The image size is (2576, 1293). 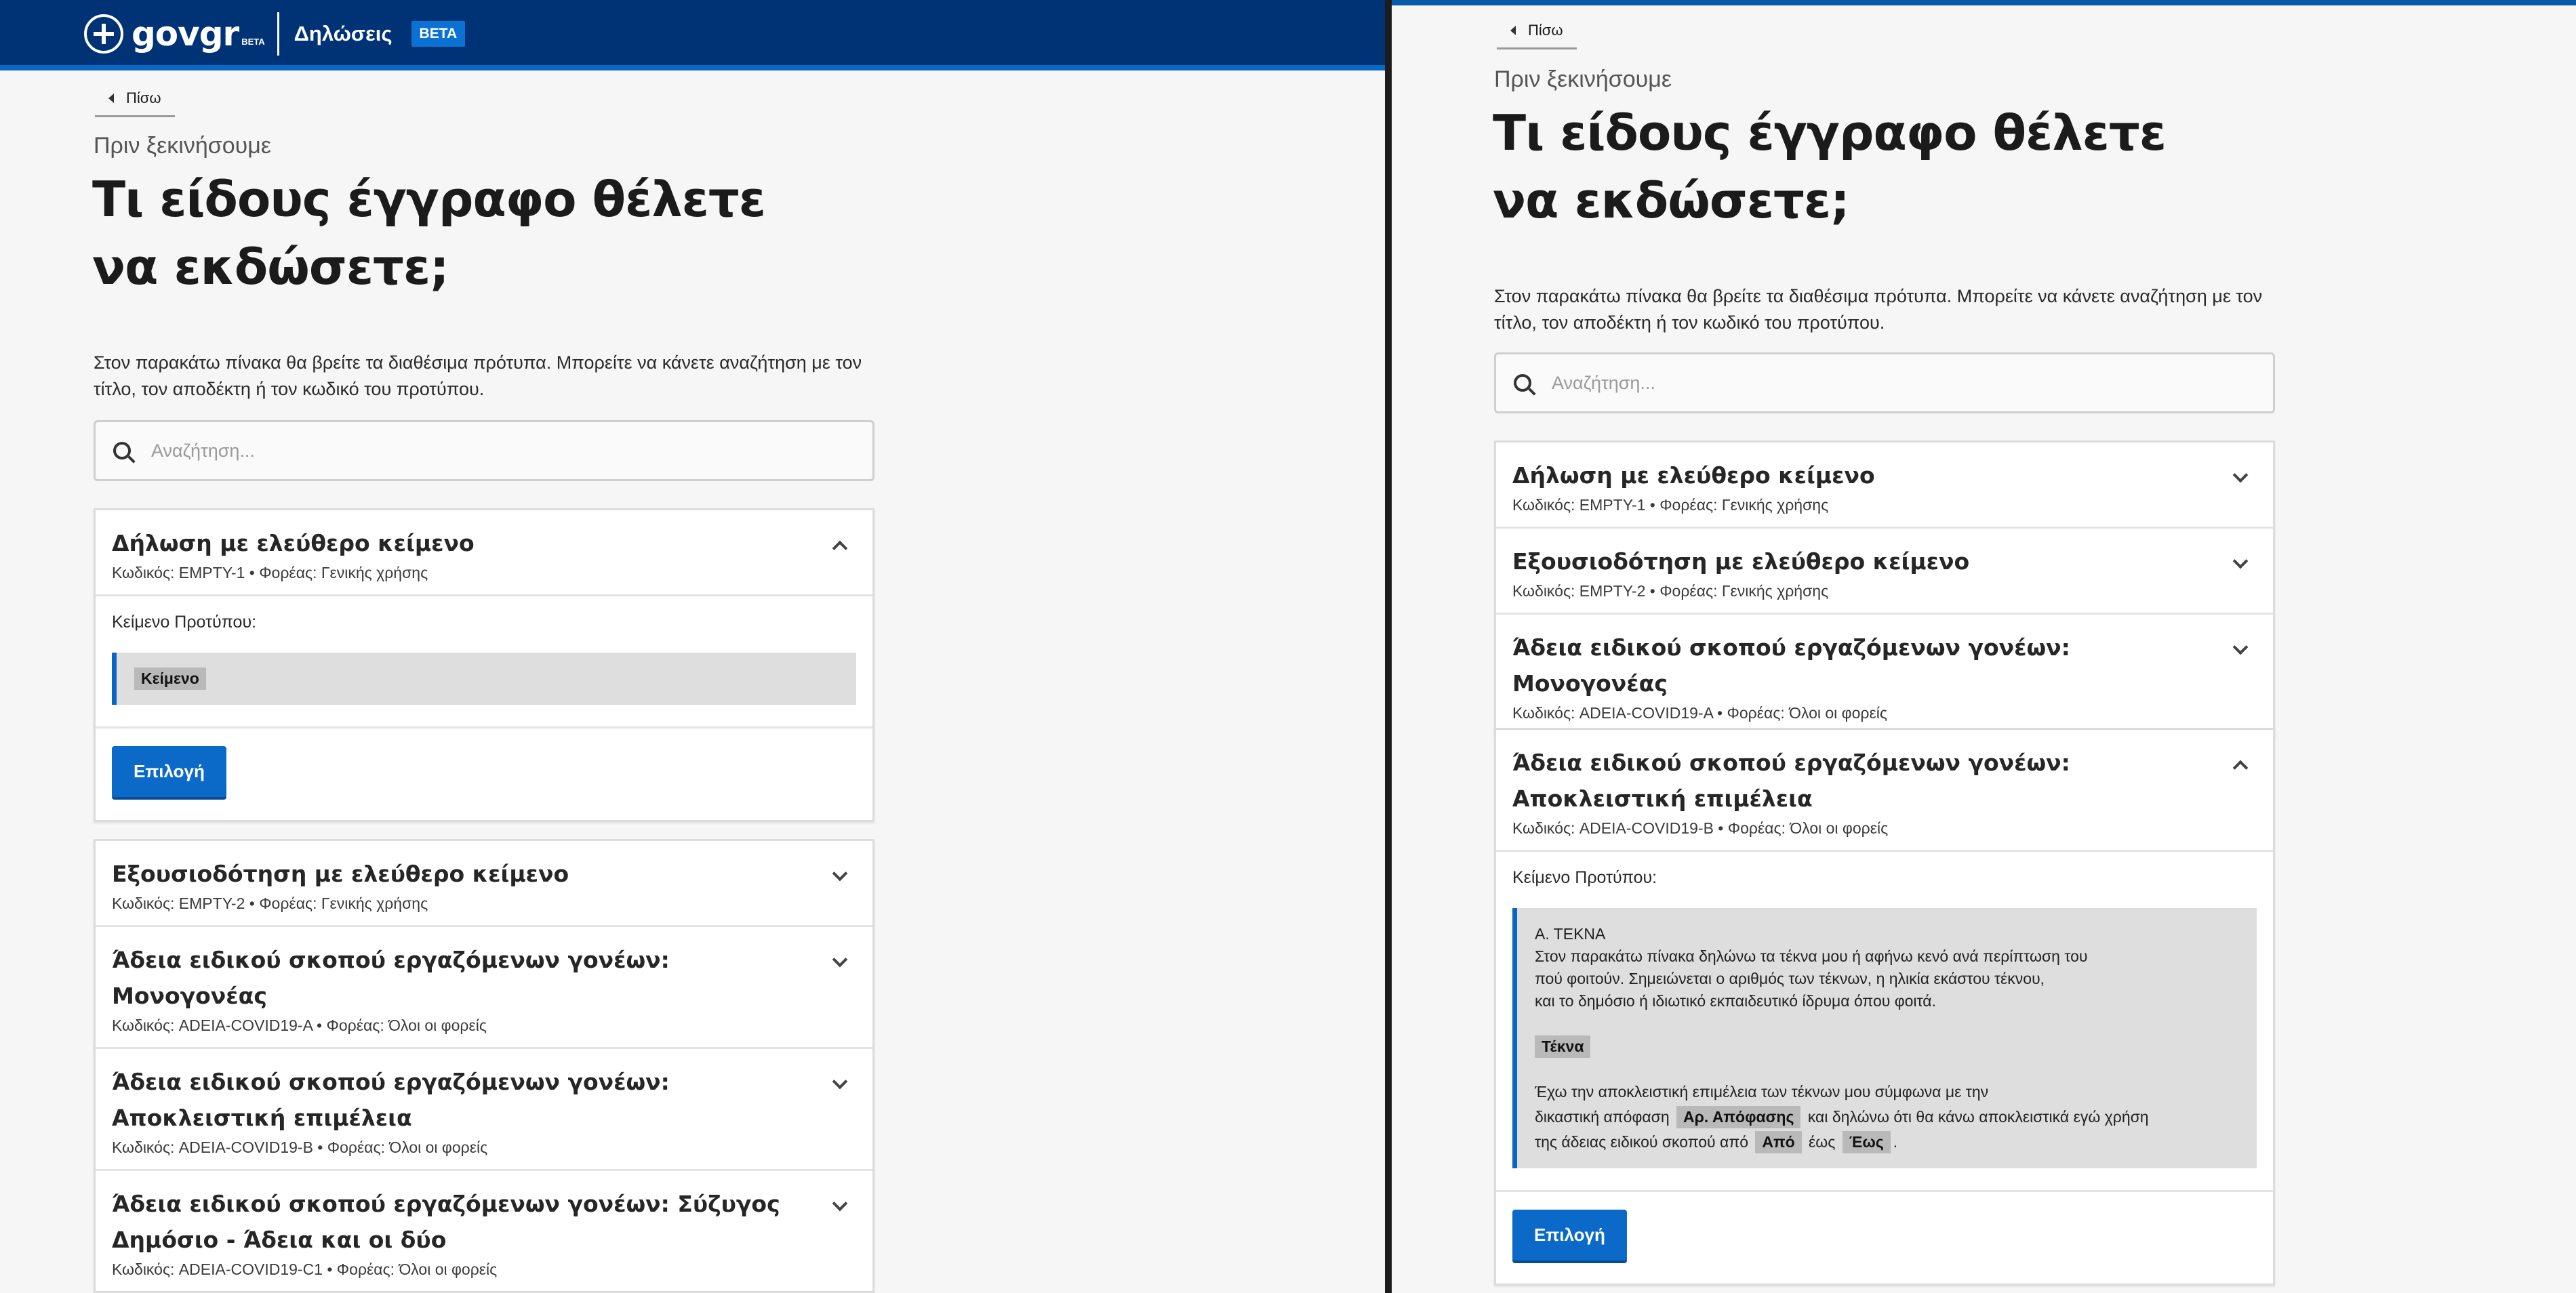 What do you see at coordinates (103, 34) in the screenshot?
I see `coat-of-arms-icon` at bounding box center [103, 34].